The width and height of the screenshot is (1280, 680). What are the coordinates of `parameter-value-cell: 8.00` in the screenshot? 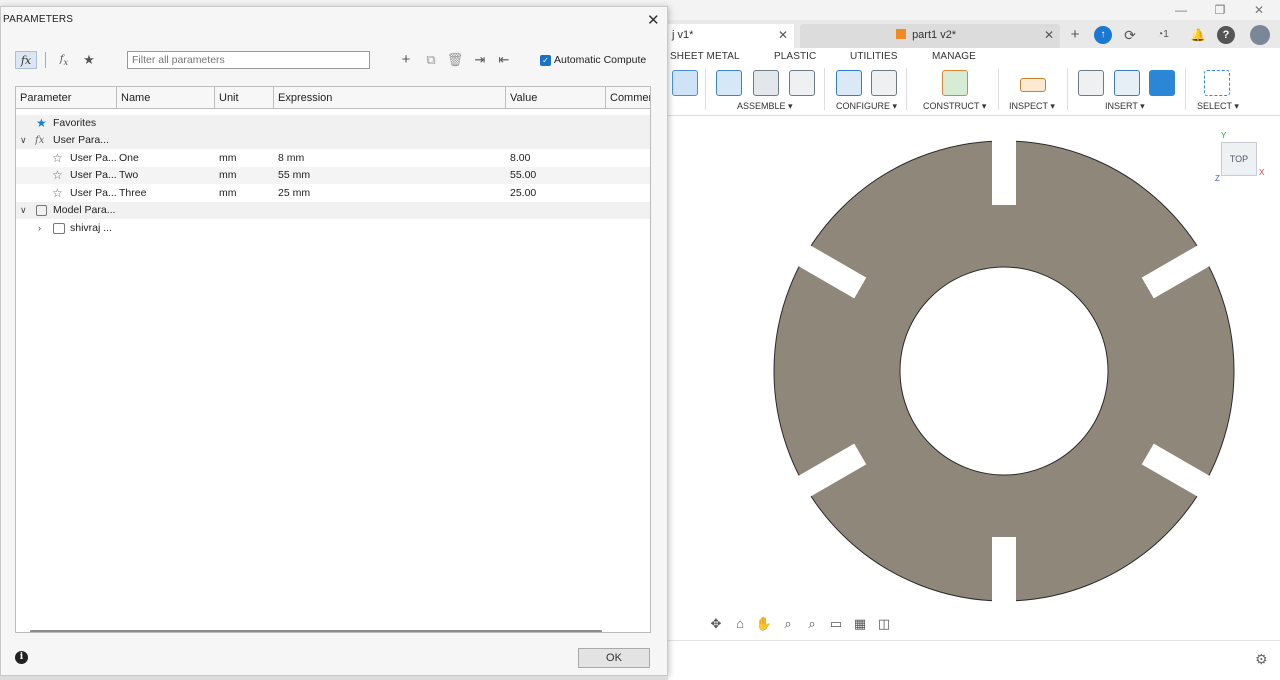 It's located at (520, 158).